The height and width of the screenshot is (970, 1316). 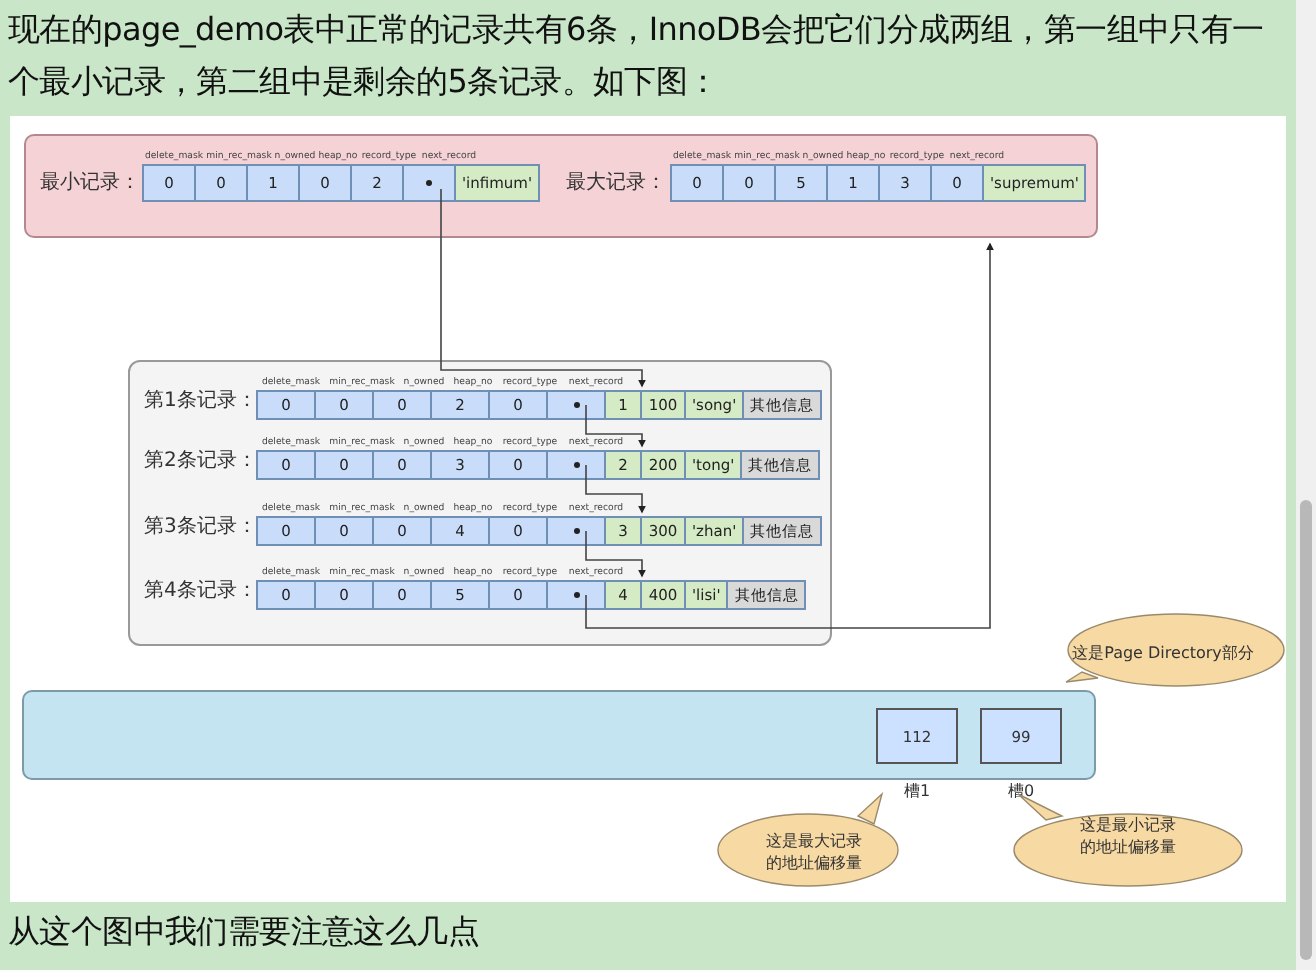 What do you see at coordinates (244, 932) in the screenshot?
I see `body-paragraph: 从这个图中我们需要注意这么几点` at bounding box center [244, 932].